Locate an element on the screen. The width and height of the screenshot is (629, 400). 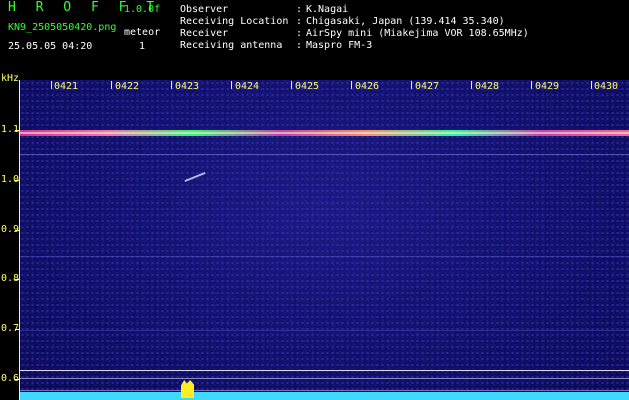
timestamp-label: 25.05.05 04:20 is located at coordinates (50, 46).